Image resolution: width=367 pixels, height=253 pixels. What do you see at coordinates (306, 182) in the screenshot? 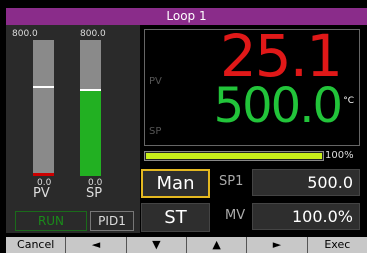
I see `sp1-value-field: 500.0` at bounding box center [306, 182].